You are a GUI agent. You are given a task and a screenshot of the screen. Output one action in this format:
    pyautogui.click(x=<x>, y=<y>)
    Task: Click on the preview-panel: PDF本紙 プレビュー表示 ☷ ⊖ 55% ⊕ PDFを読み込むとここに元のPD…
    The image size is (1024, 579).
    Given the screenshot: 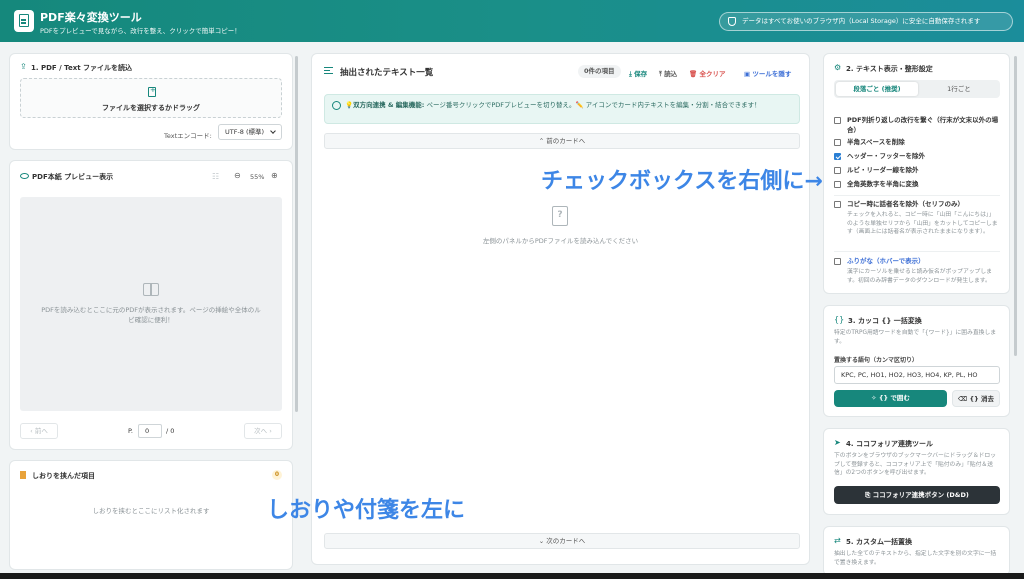 What is the action you would take?
    pyautogui.click(x=151, y=305)
    